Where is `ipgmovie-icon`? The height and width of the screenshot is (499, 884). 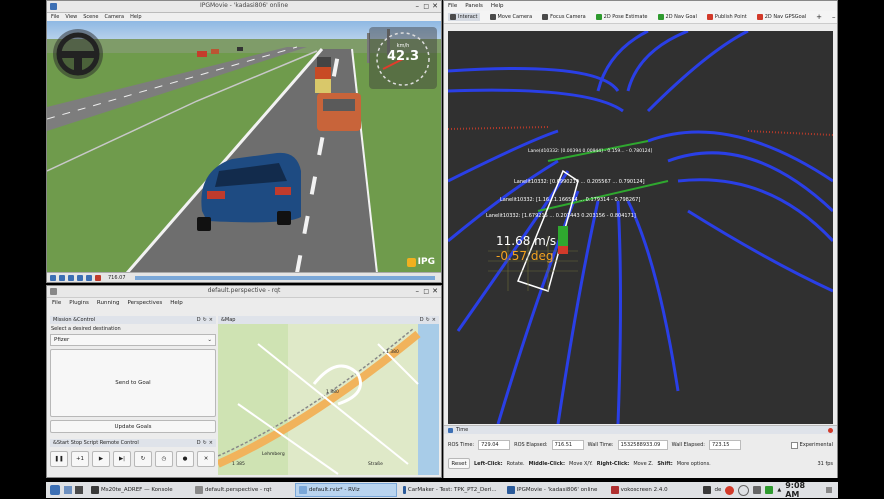 ipgmovie-icon is located at coordinates (510, 490).